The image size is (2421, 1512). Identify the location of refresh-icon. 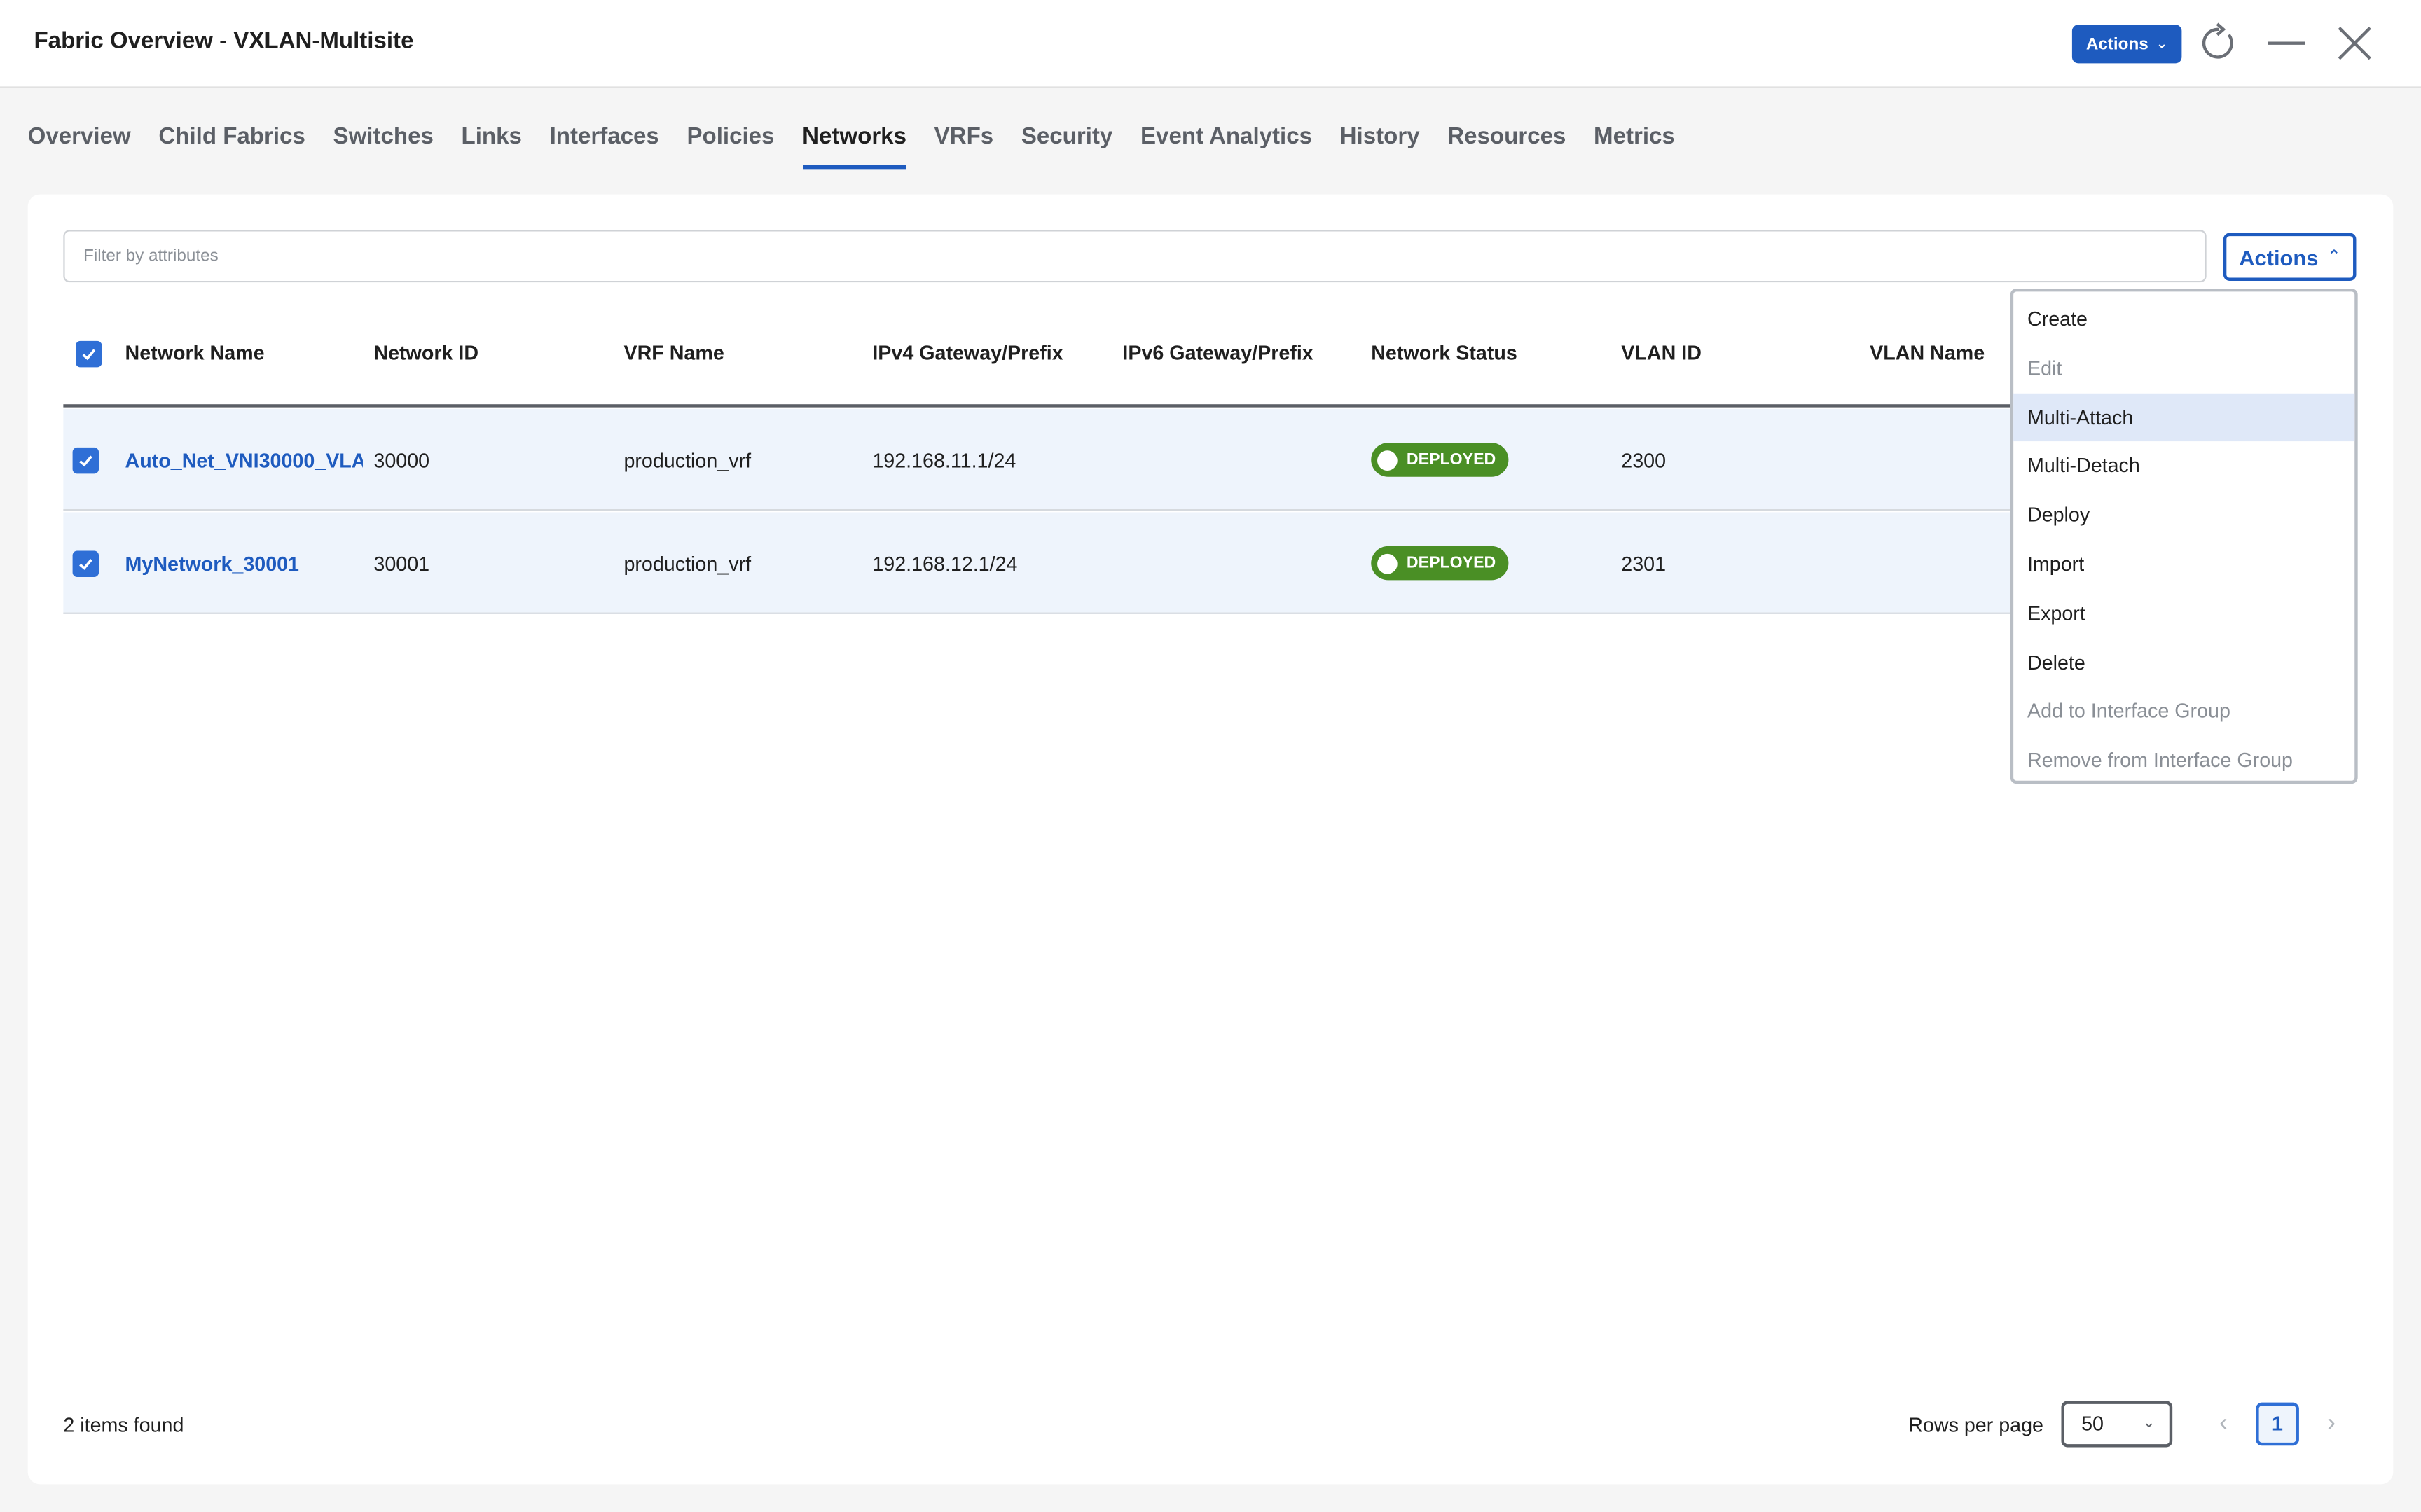
(2218, 43).